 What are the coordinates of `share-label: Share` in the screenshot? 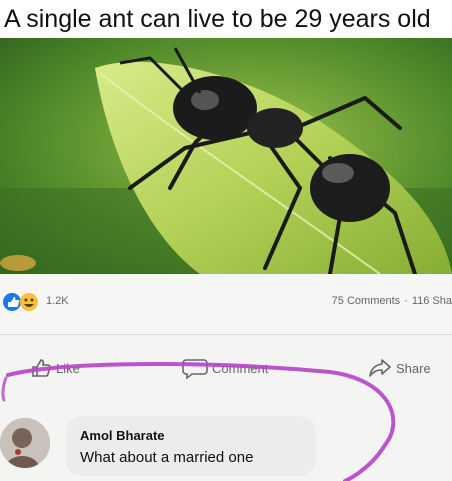 It's located at (413, 368).